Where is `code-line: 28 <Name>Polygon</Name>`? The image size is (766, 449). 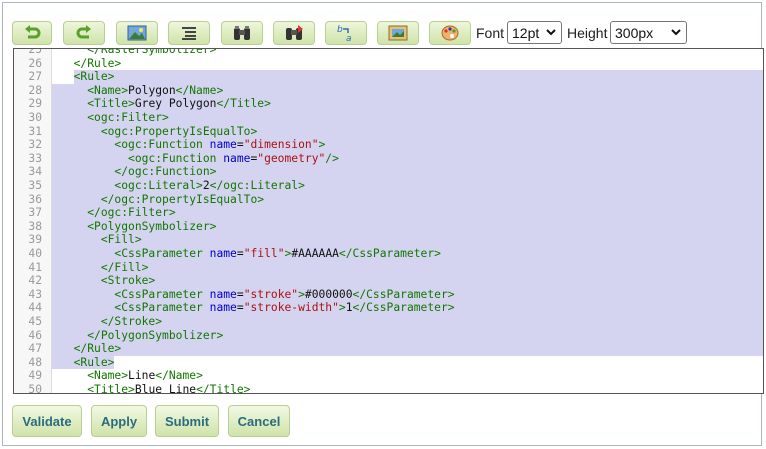
code-line: 28 <Name>Polygon</Name> is located at coordinates (388, 90).